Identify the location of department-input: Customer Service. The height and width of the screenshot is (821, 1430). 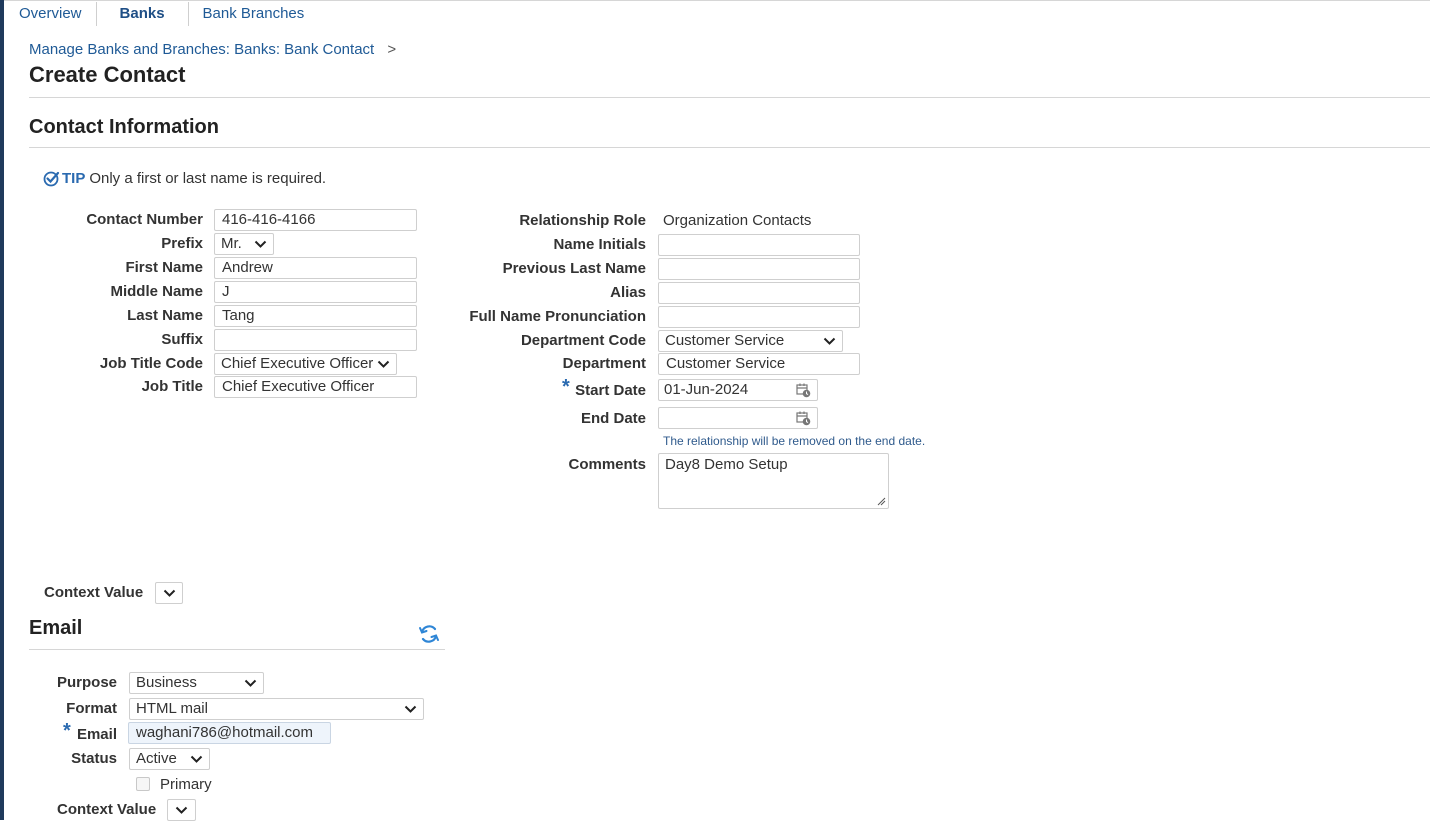
(759, 364).